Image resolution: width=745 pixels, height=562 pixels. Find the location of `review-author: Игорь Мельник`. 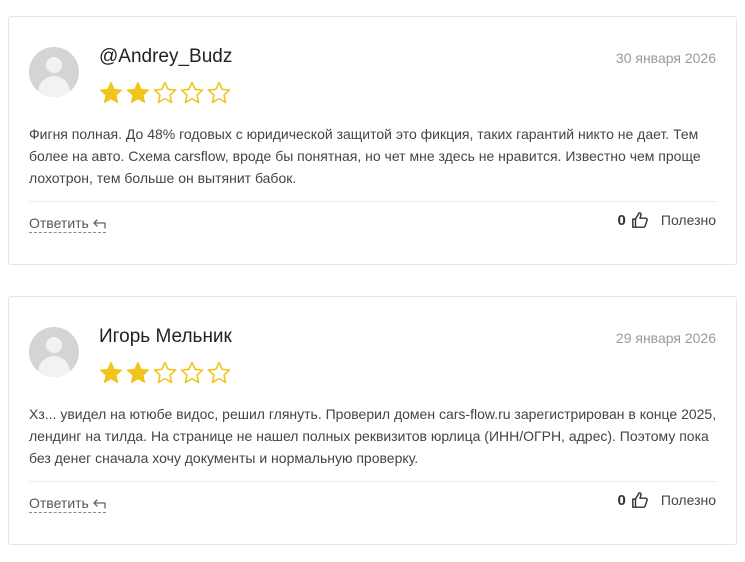

review-author: Игорь Мельник is located at coordinates (165, 336).